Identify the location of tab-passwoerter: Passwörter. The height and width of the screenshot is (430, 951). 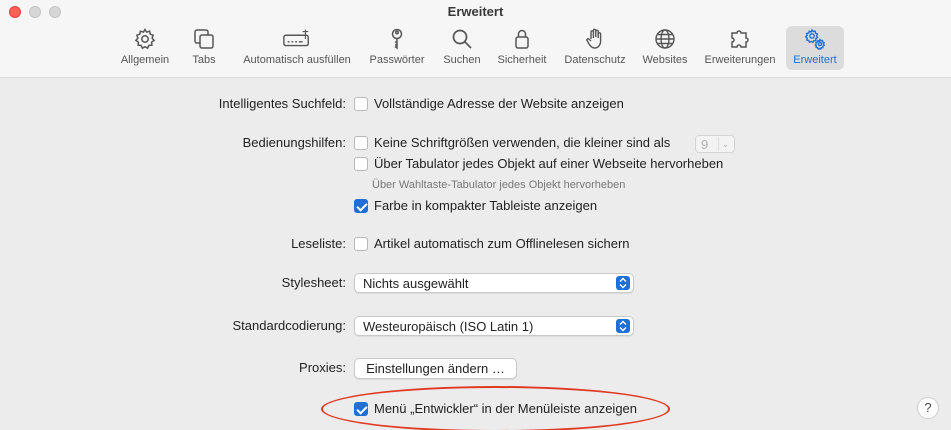
(397, 48).